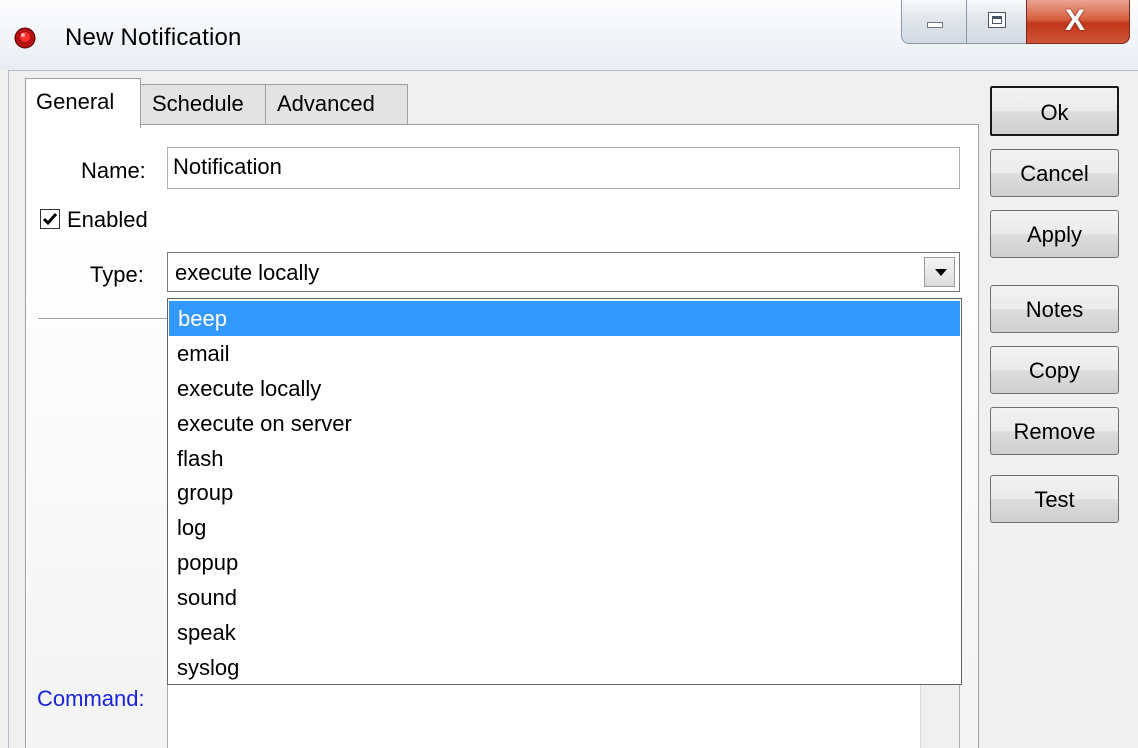 This screenshot has height=748, width=1138. What do you see at coordinates (564, 667) in the screenshot?
I see `dropdown-option-syslog: syslog` at bounding box center [564, 667].